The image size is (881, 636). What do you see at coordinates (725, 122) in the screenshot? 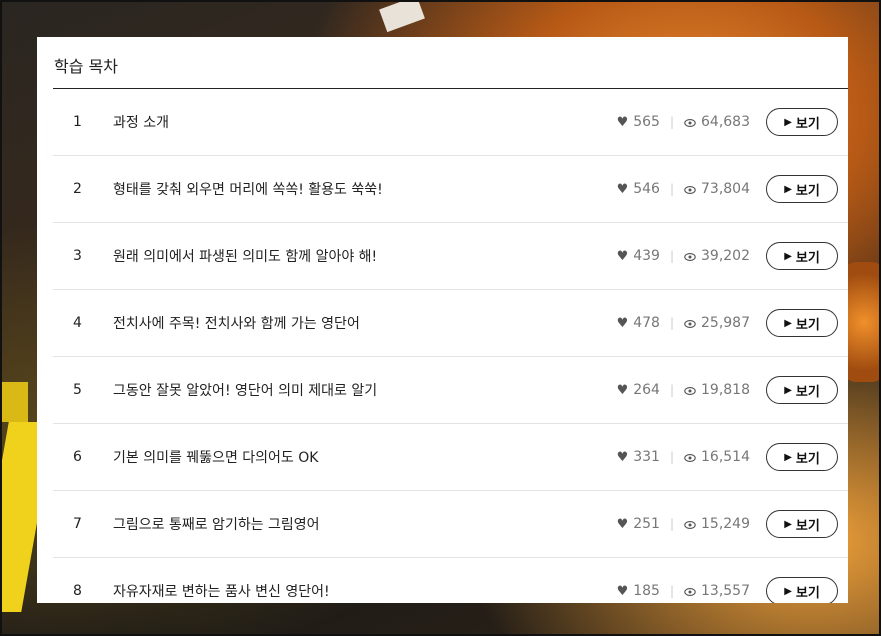
I see `view-count: 64,683` at bounding box center [725, 122].